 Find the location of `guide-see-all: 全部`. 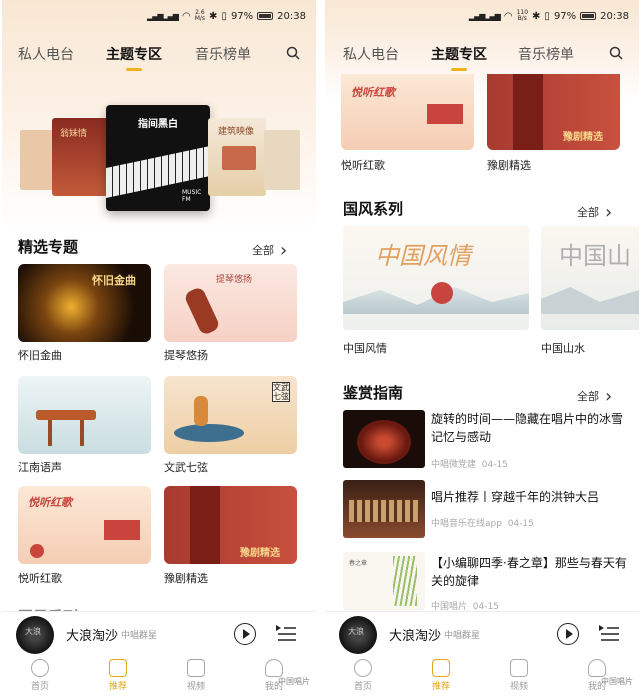

guide-see-all: 全部 is located at coordinates (594, 394).